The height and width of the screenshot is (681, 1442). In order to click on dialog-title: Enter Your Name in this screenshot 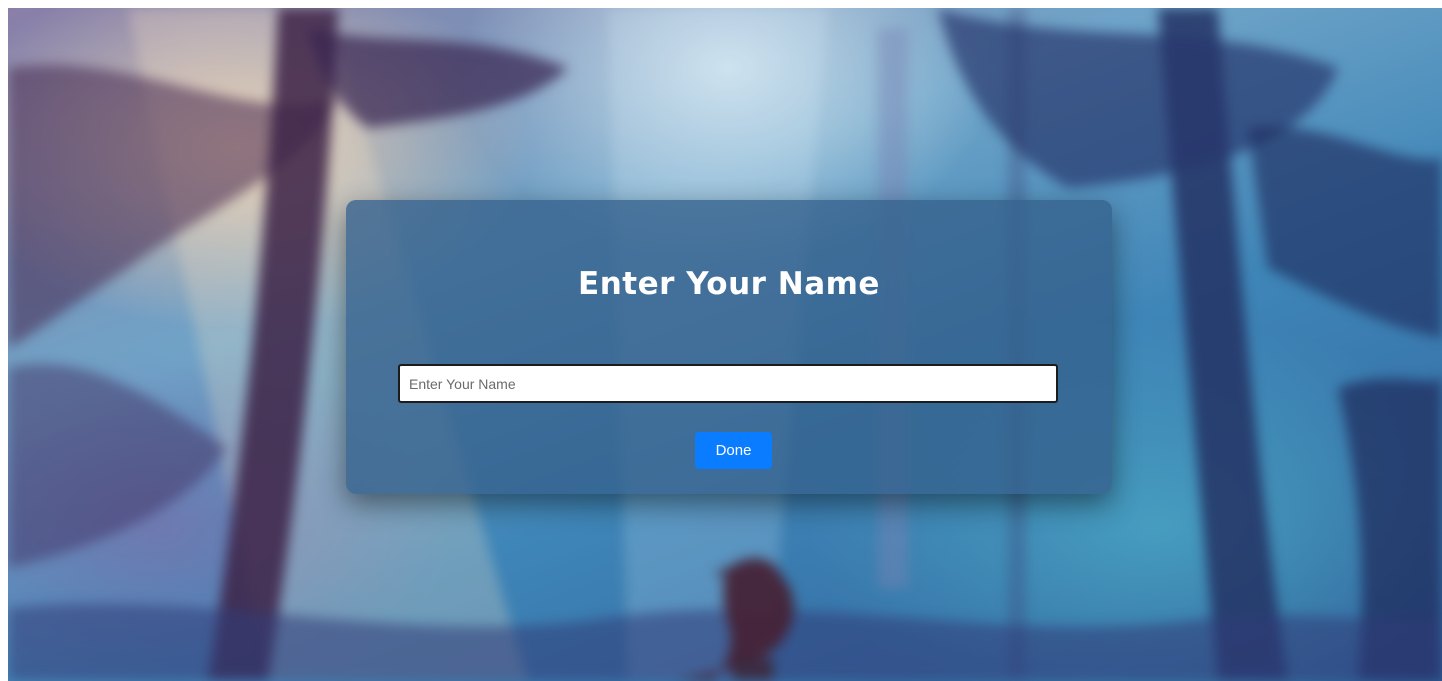, I will do `click(729, 284)`.